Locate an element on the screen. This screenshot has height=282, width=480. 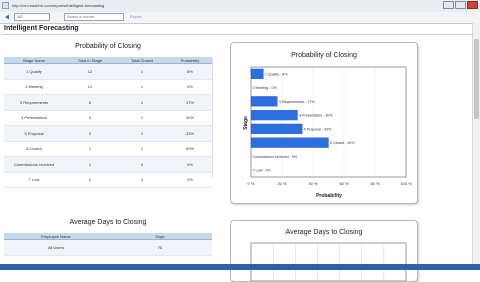
cell-stage: 3 Requirements is located at coordinates (34, 102).